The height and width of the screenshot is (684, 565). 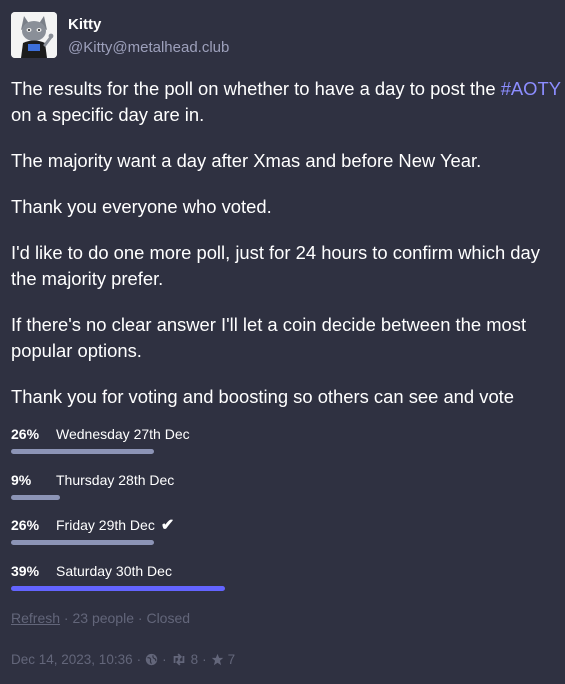 I want to click on poll-footer: Refresh · 23 people · Closed, so click(x=101, y=618).